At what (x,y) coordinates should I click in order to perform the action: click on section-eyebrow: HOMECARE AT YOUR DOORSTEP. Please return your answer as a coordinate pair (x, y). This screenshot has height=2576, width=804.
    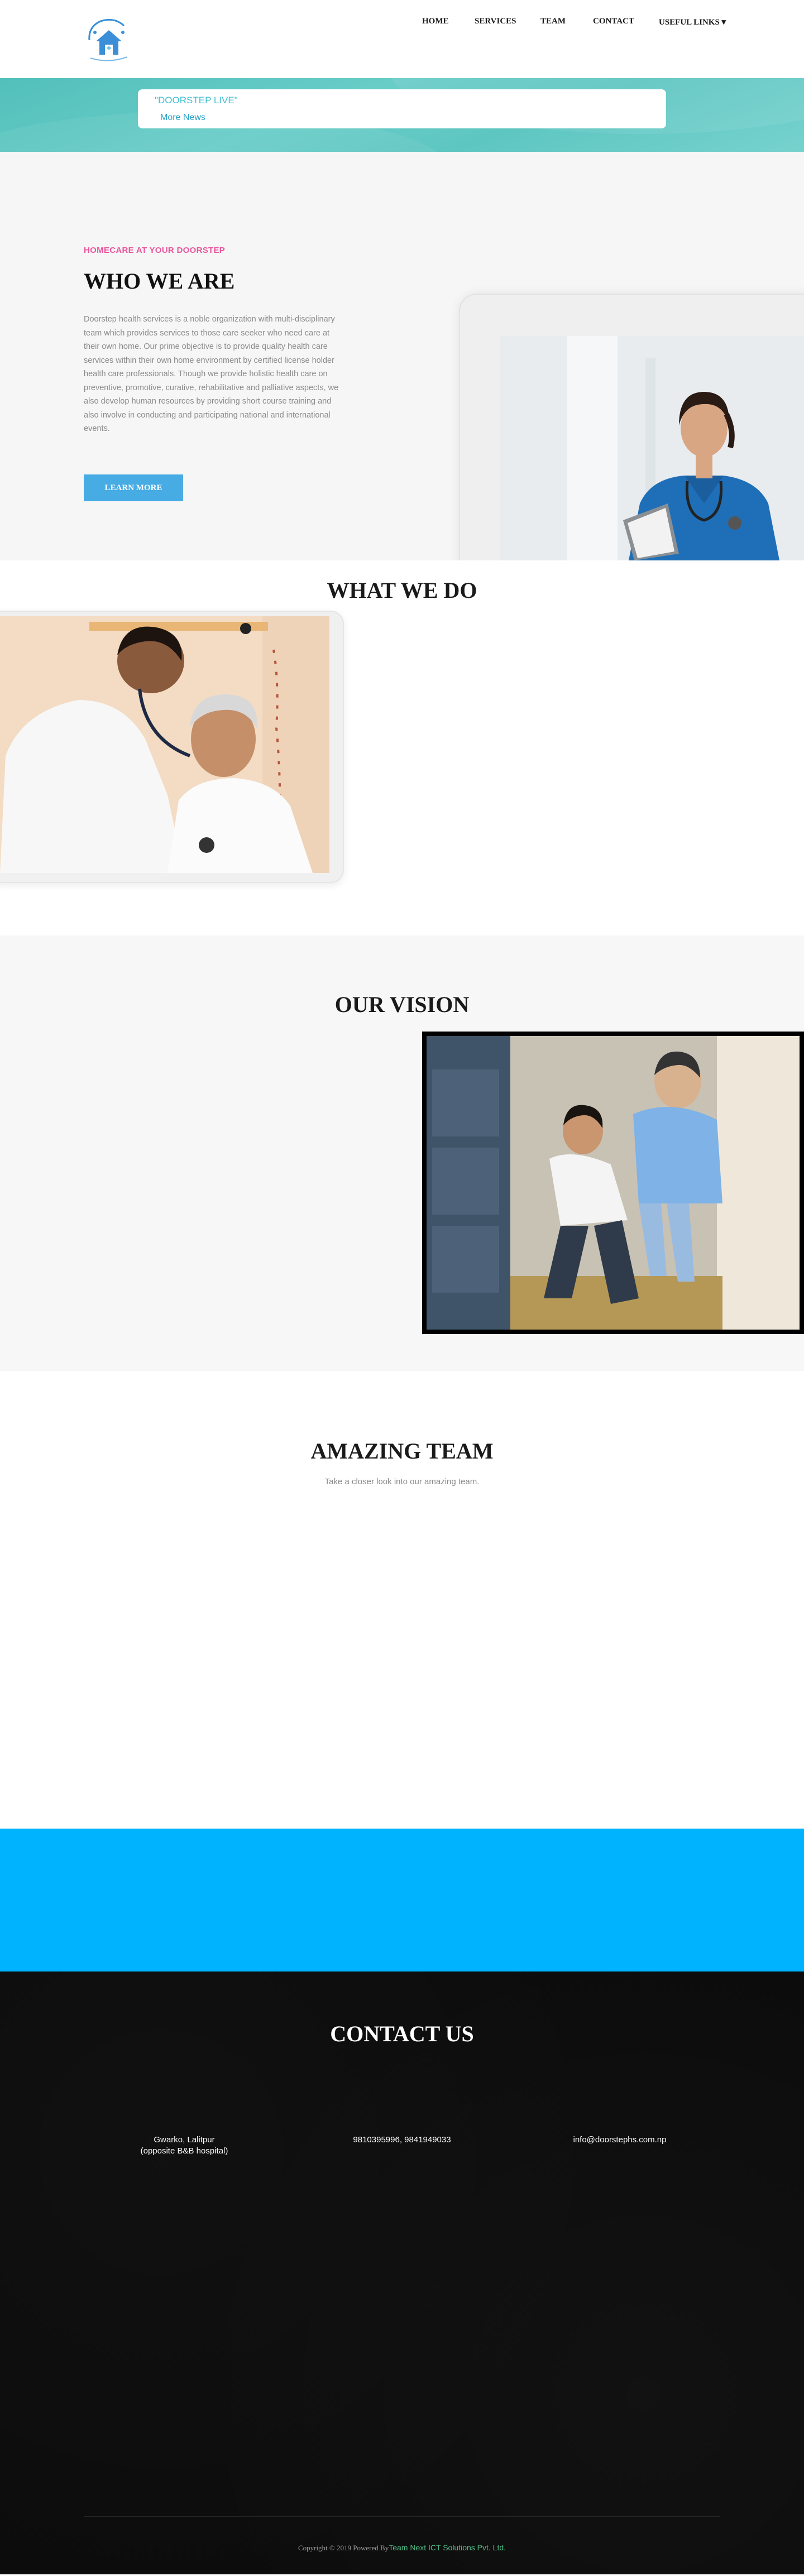
    Looking at the image, I should click on (155, 250).